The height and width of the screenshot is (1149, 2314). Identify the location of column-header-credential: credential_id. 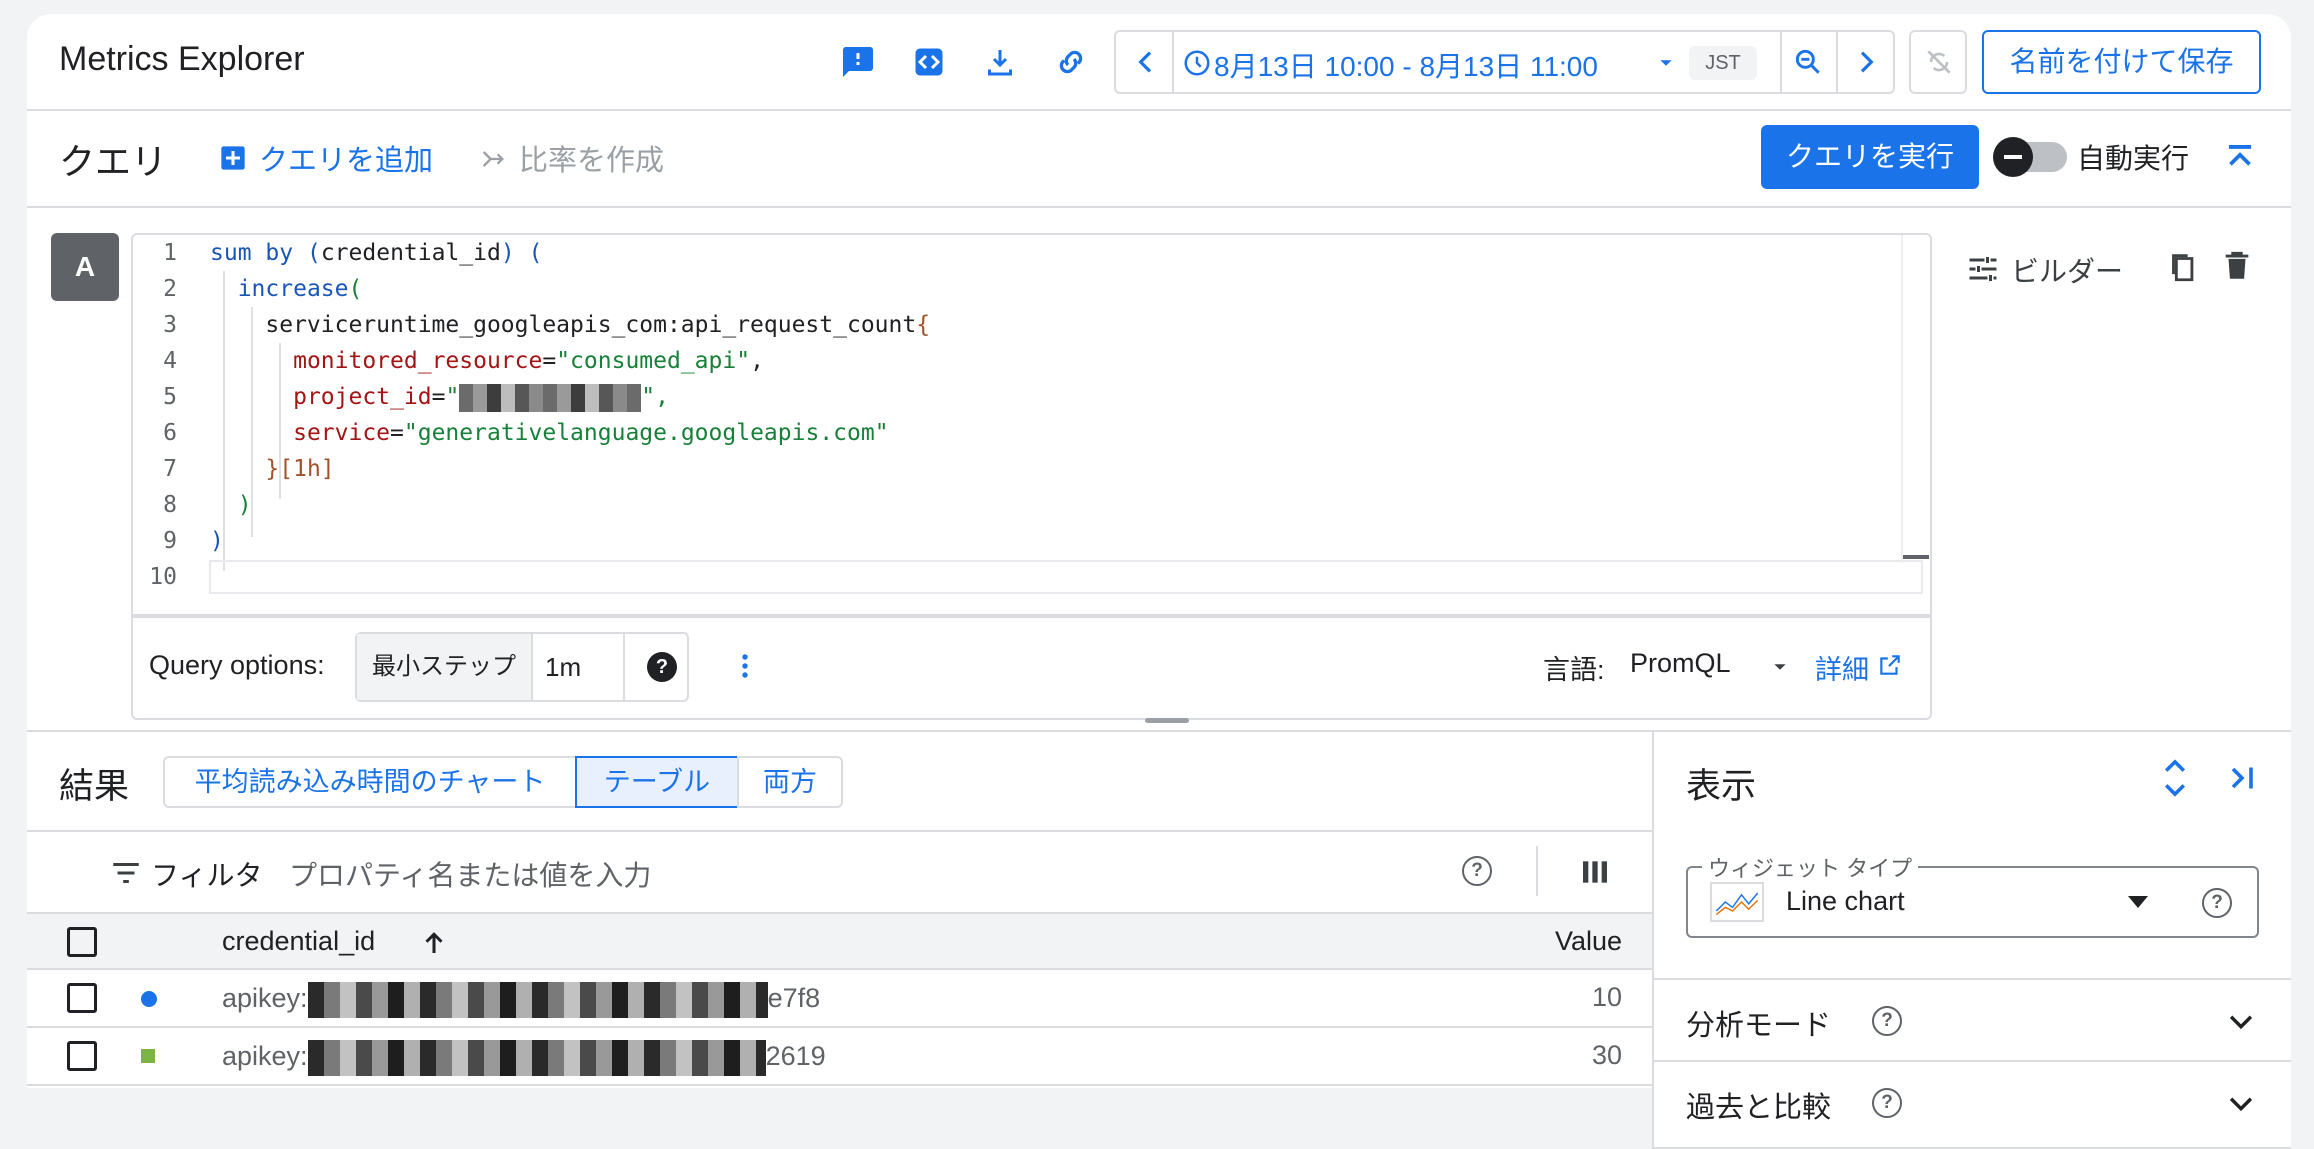
(298, 941).